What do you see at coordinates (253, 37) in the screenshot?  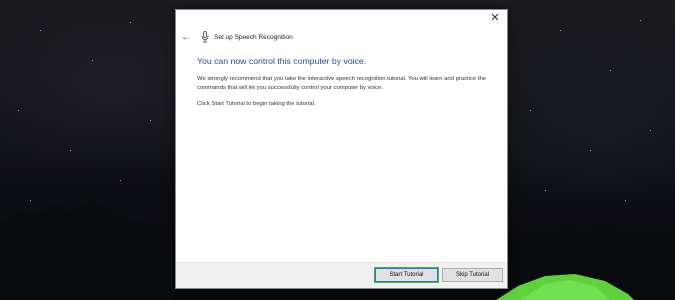 I see `window-title: Set up Speech Recognition` at bounding box center [253, 37].